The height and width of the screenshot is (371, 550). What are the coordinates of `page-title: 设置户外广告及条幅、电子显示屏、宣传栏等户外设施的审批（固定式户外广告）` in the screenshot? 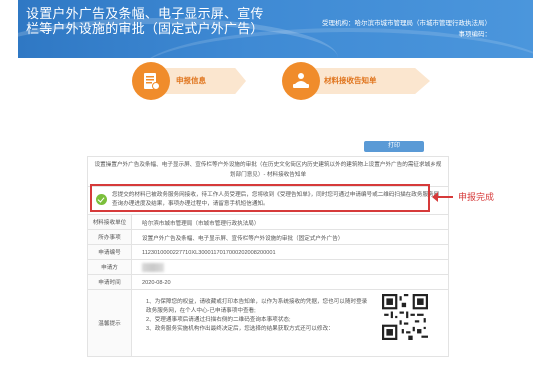 It's located at (145, 21).